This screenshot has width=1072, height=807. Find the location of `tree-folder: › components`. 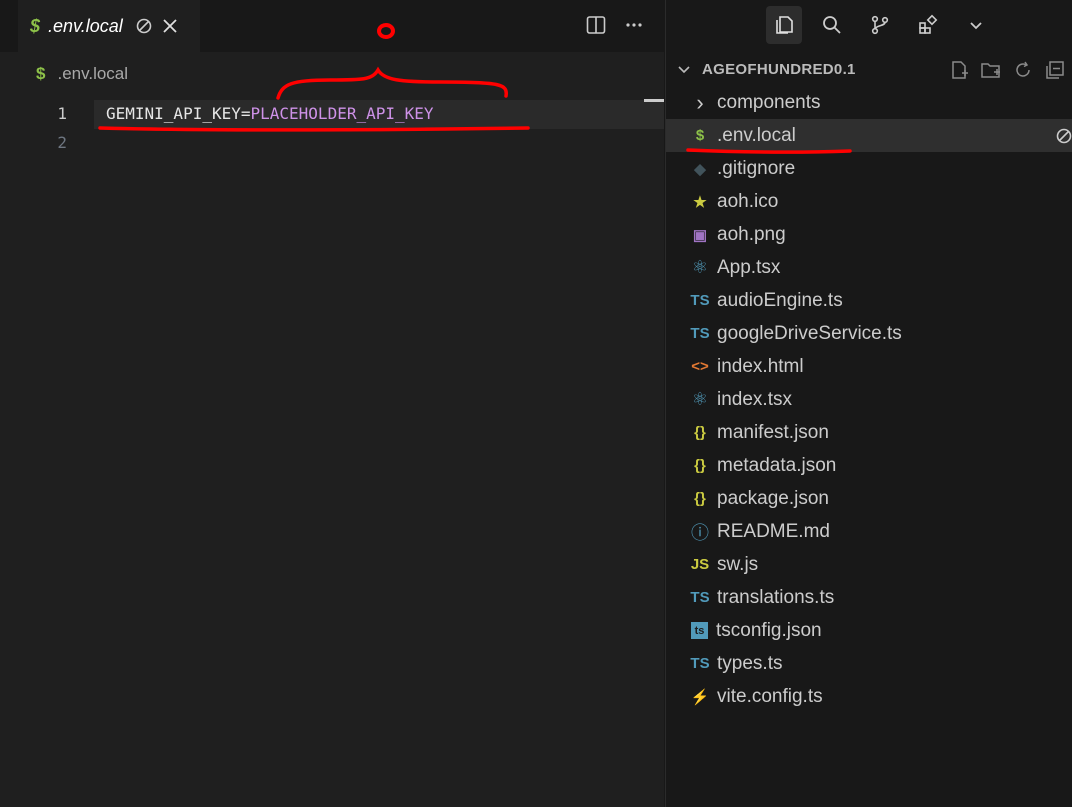

tree-folder: › components is located at coordinates (869, 102).